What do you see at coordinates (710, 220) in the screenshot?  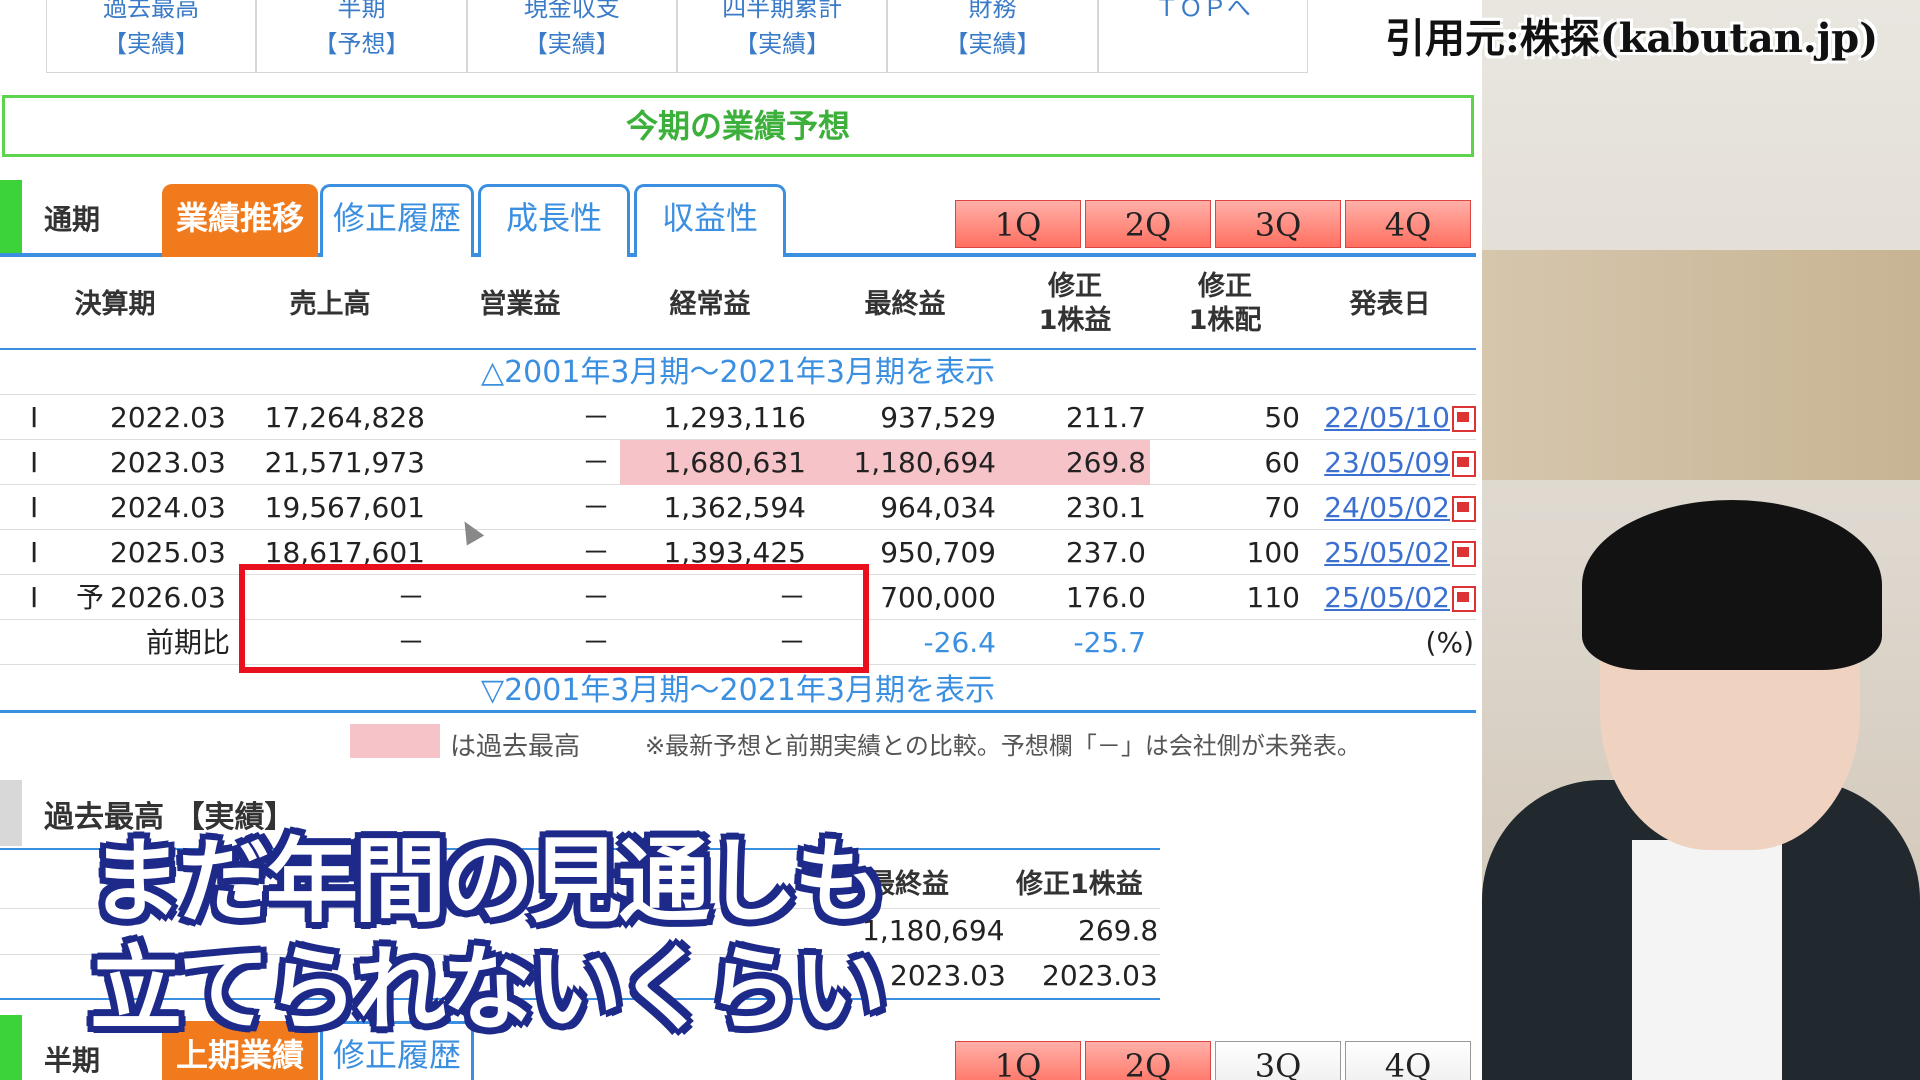 I see `tab-profitability: 収益性` at bounding box center [710, 220].